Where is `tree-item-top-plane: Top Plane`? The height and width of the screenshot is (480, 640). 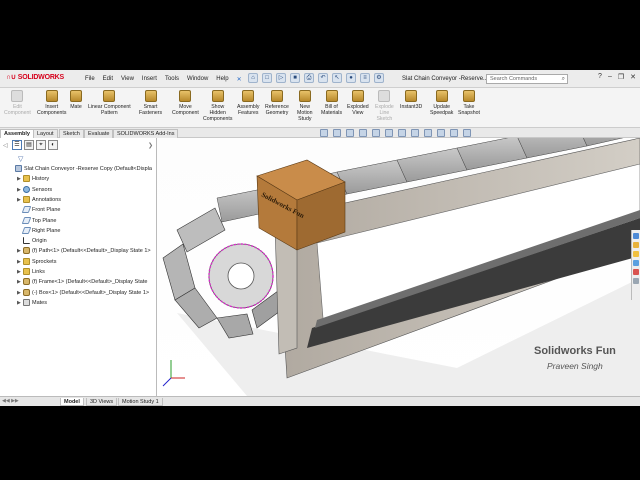
tree-item-top-plane: Top Plane is located at coordinates (36, 221).